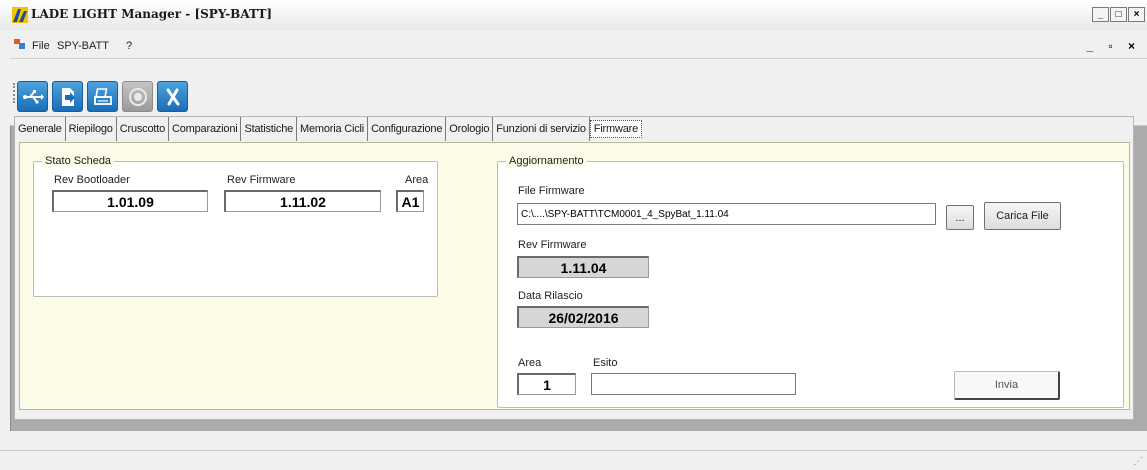 This screenshot has width=1147, height=470. Describe the element at coordinates (417, 180) in the screenshot. I see `area-label: Area` at that location.